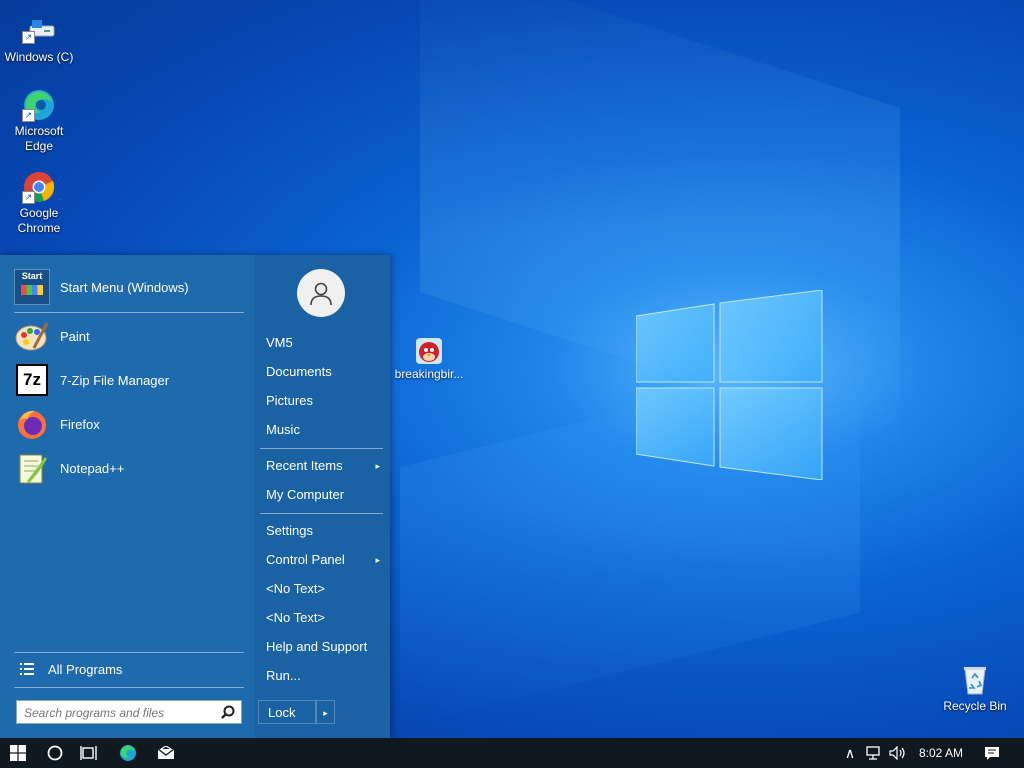  I want to click on recycle-bin-icon, so click(975, 680).